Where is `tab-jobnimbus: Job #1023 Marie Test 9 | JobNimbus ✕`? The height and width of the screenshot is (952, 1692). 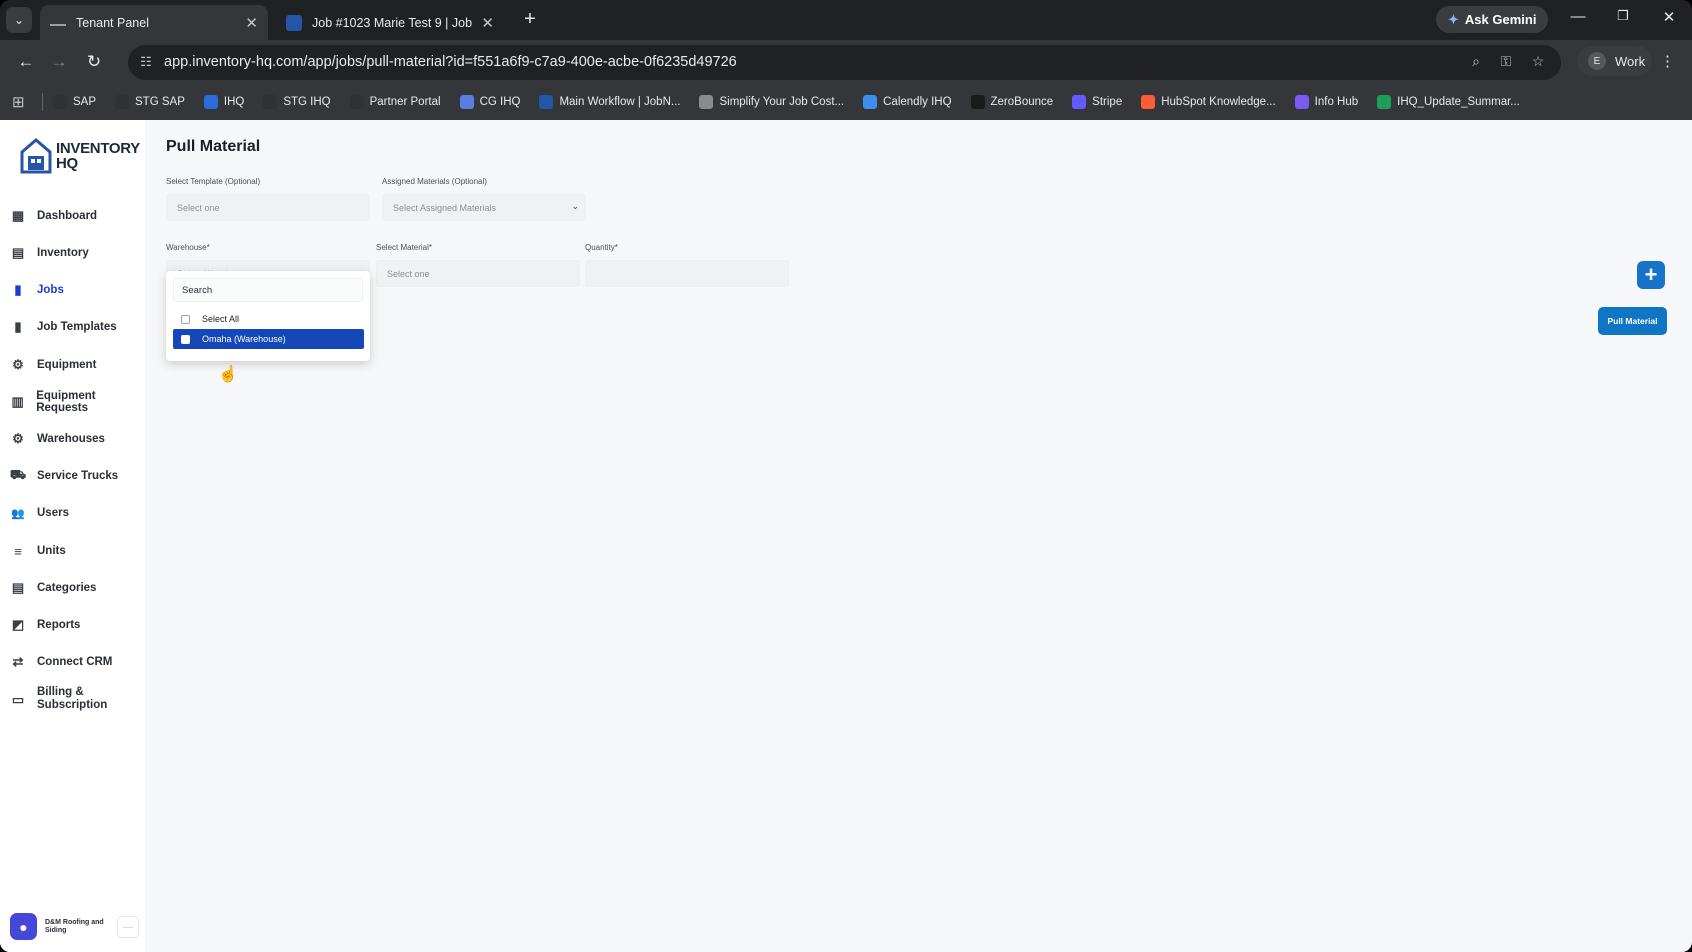
tab-jobnimbus: Job #1023 Marie Test 9 | JobNimbus ✕ is located at coordinates (390, 22).